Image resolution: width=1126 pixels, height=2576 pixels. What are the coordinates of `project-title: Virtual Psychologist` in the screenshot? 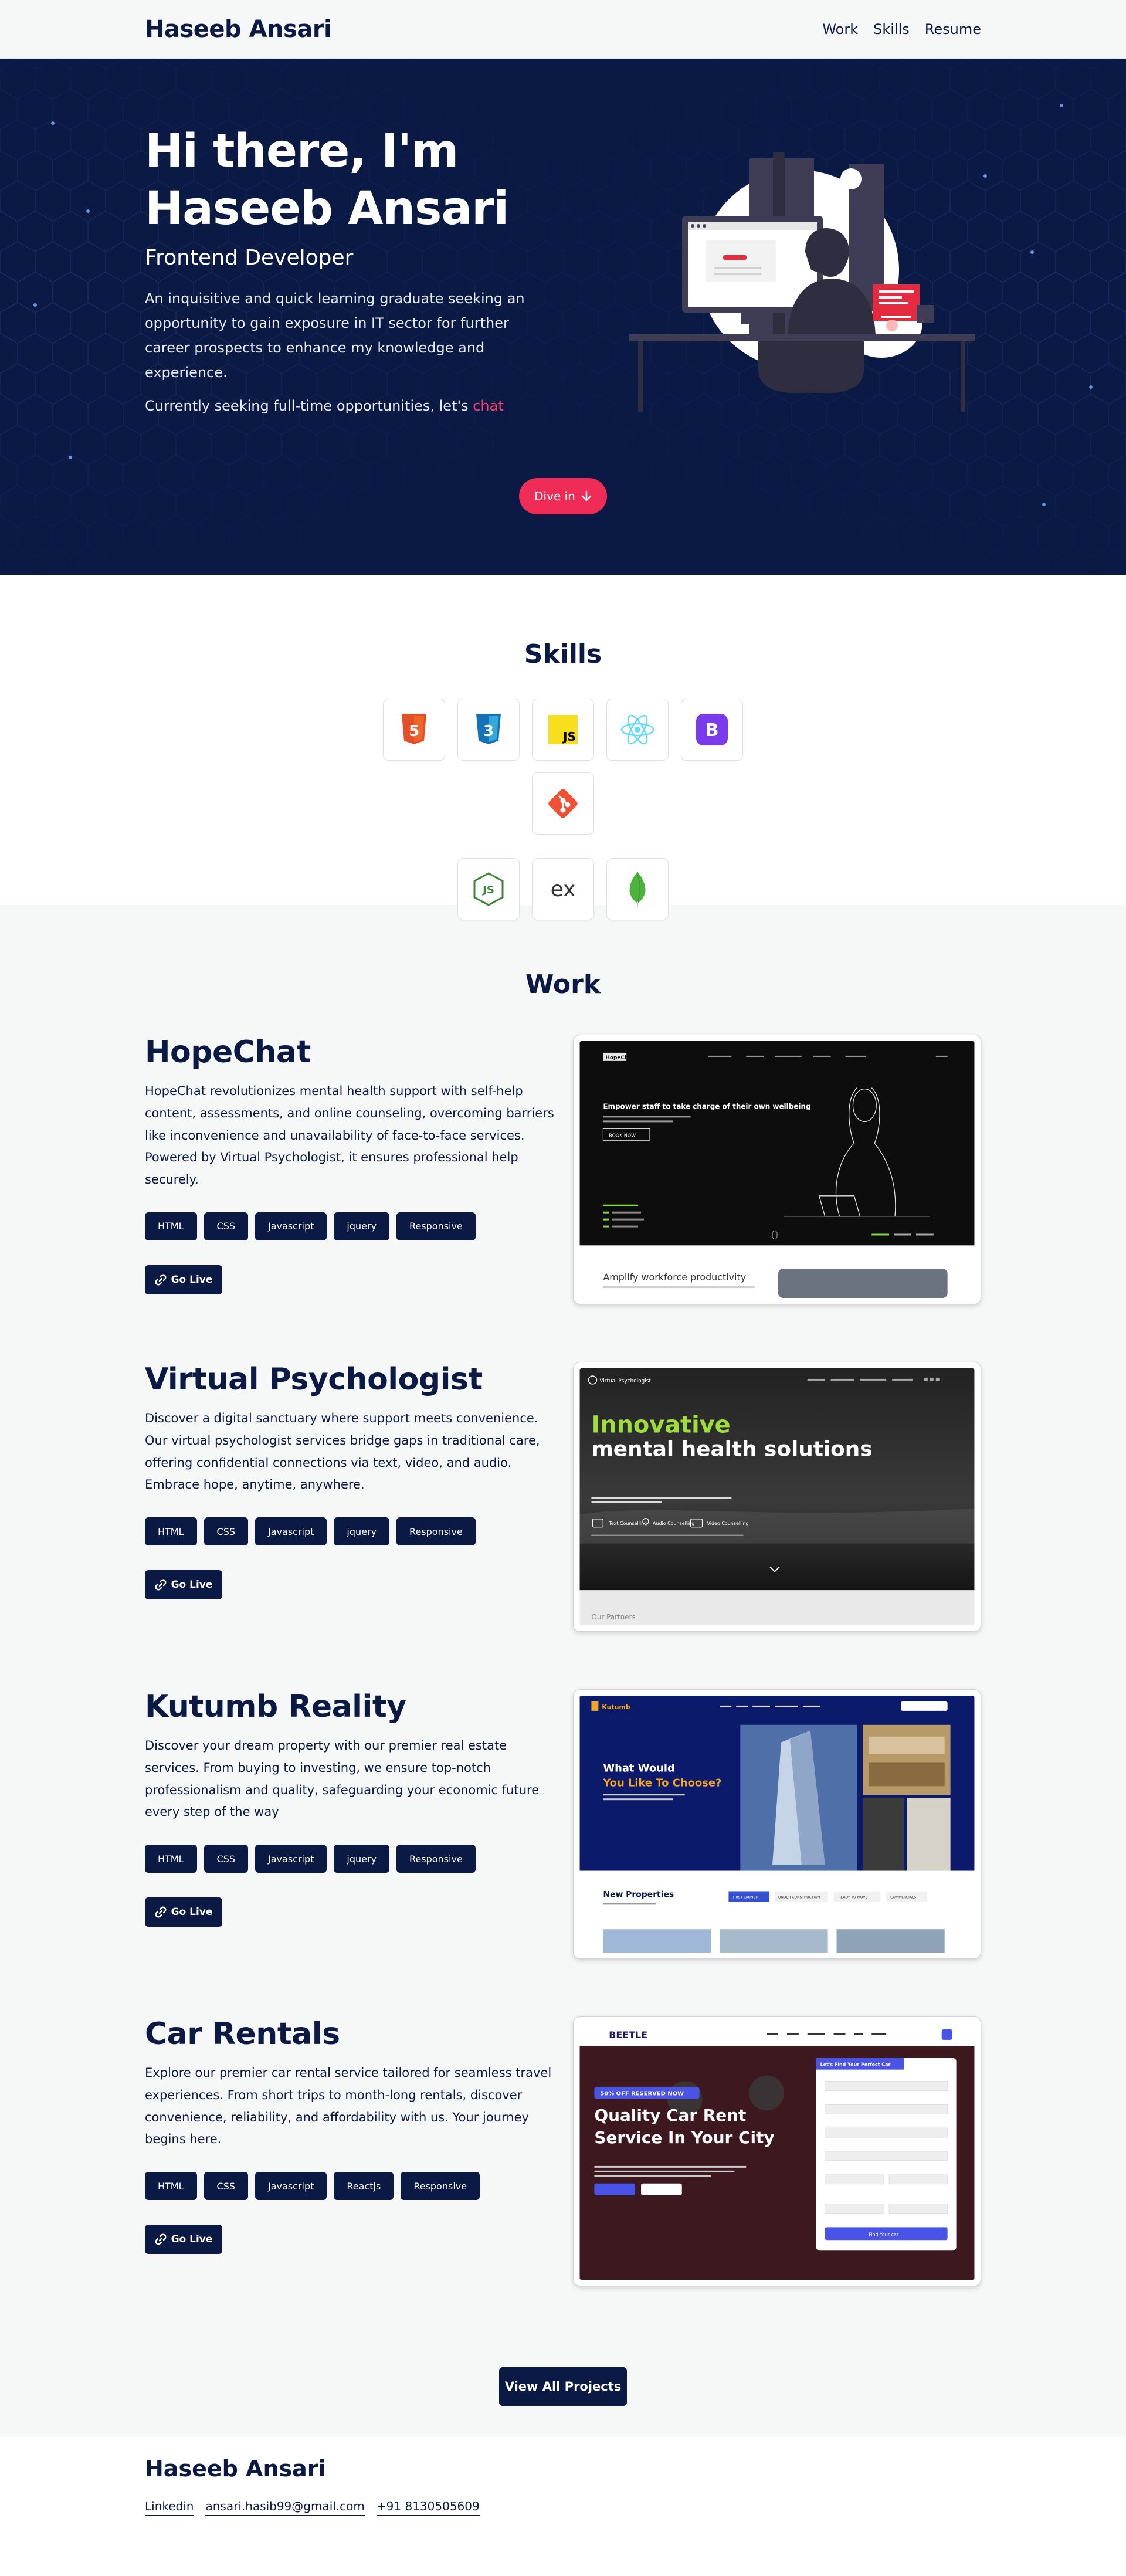 It's located at (314, 1379).